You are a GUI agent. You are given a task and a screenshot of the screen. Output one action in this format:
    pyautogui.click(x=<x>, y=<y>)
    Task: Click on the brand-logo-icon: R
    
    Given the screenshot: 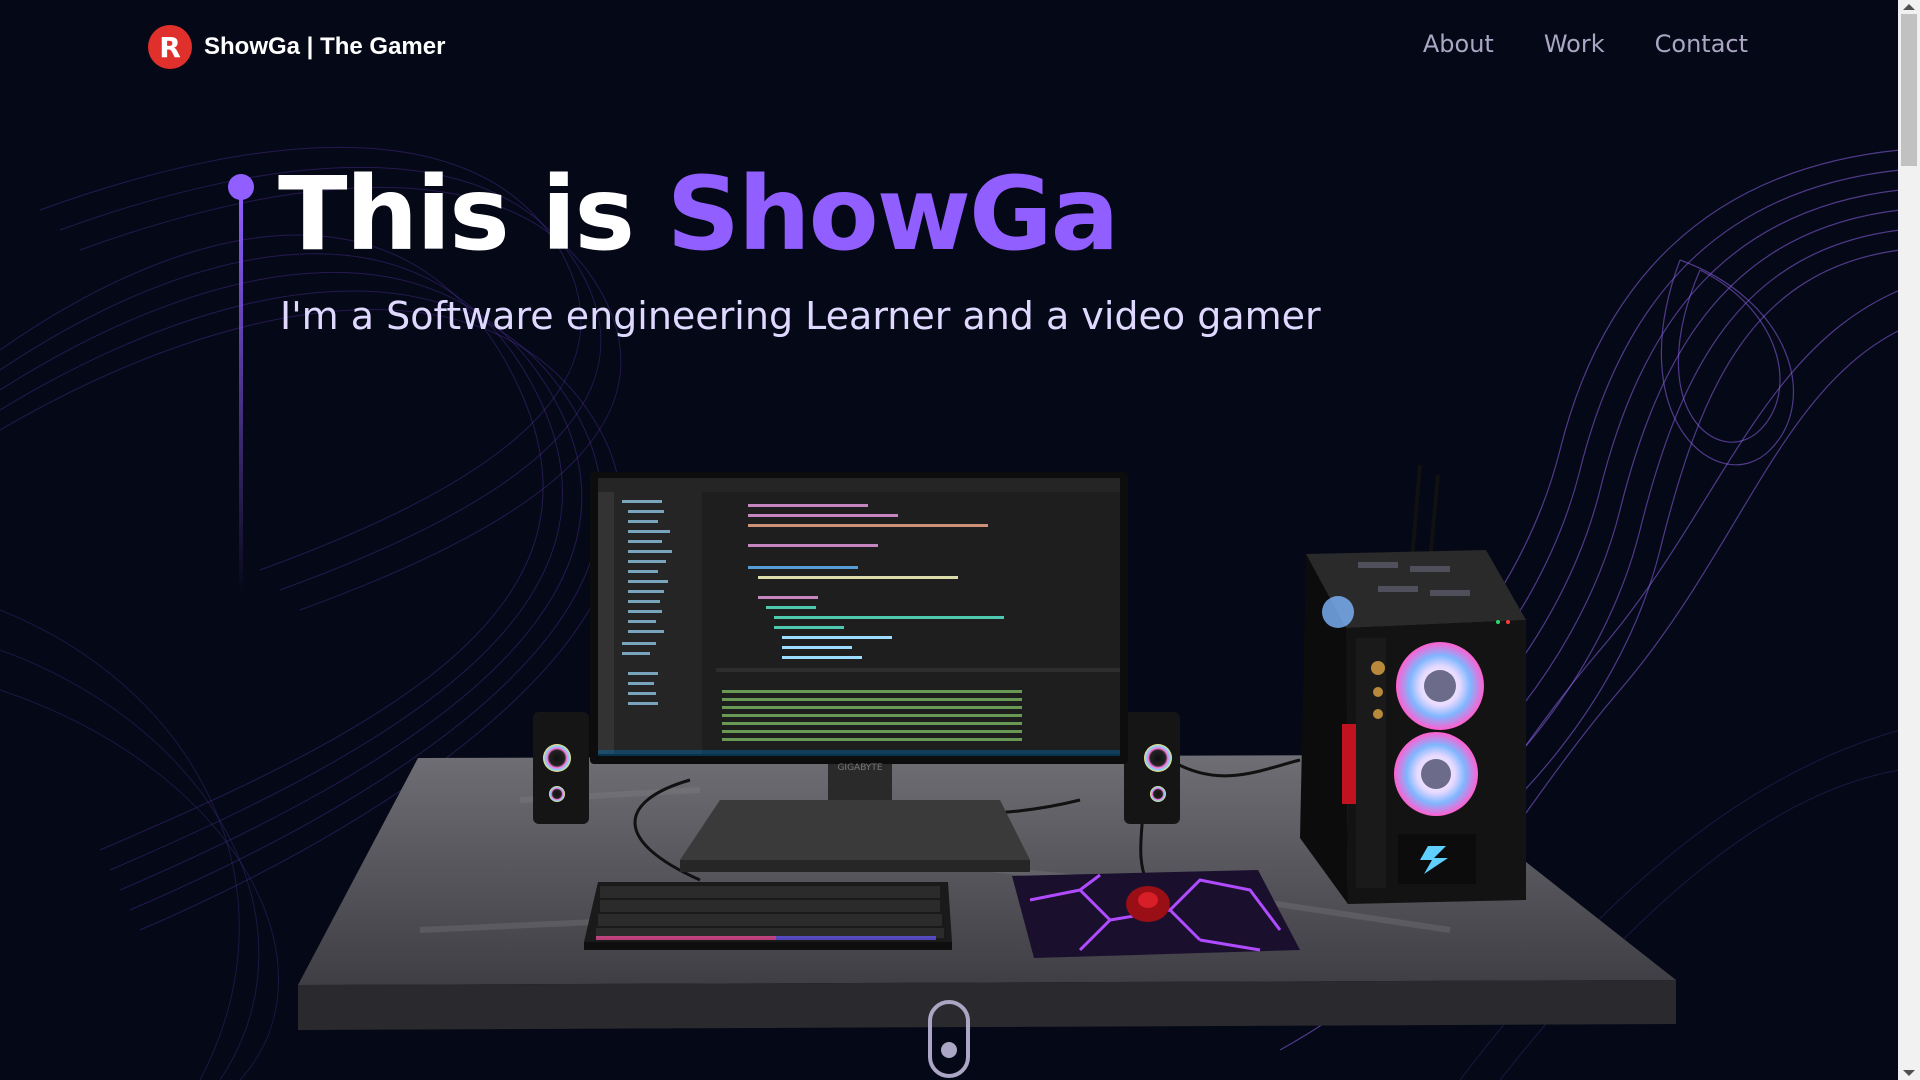 What is the action you would take?
    pyautogui.click(x=170, y=47)
    